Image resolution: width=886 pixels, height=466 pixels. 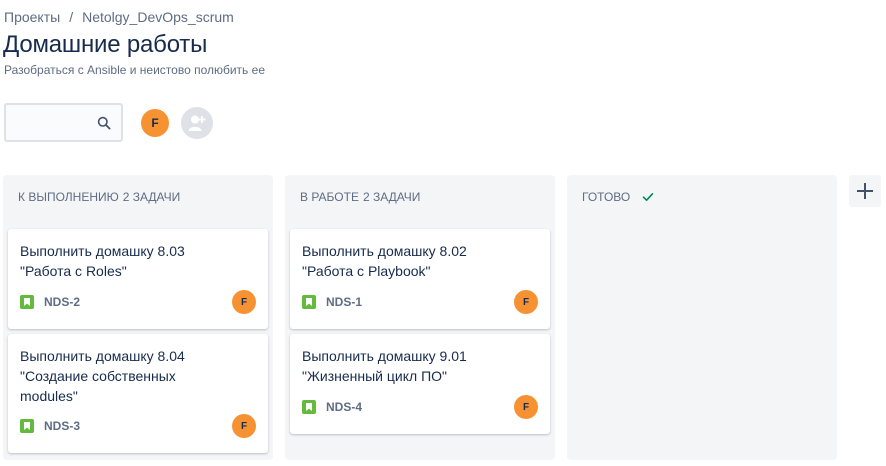 What do you see at coordinates (62, 302) in the screenshot?
I see `issue-key: NDS-2` at bounding box center [62, 302].